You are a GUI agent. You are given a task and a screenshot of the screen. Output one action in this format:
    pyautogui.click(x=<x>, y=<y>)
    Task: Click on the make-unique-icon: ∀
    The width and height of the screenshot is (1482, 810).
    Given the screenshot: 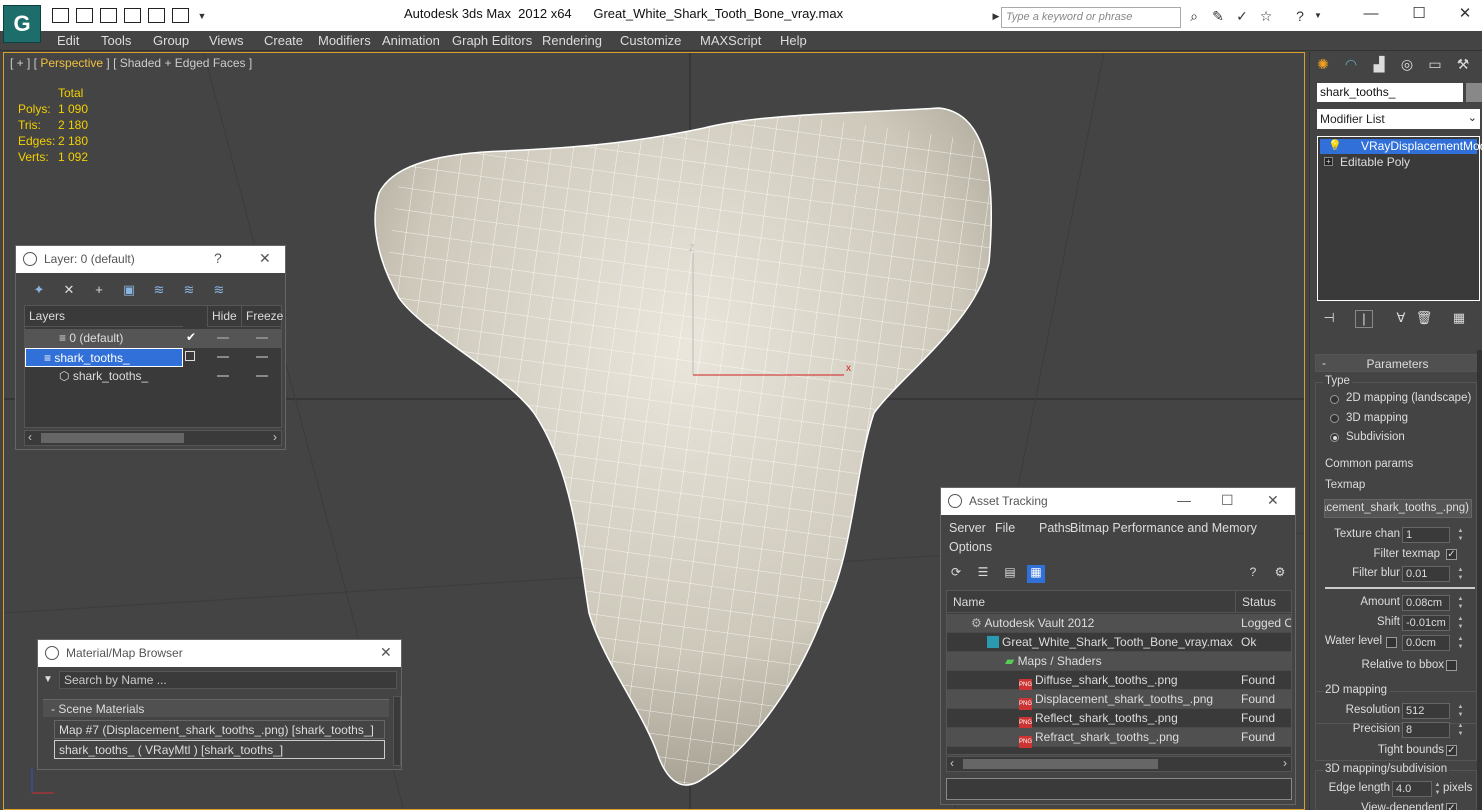 What is the action you would take?
    pyautogui.click(x=1401, y=319)
    